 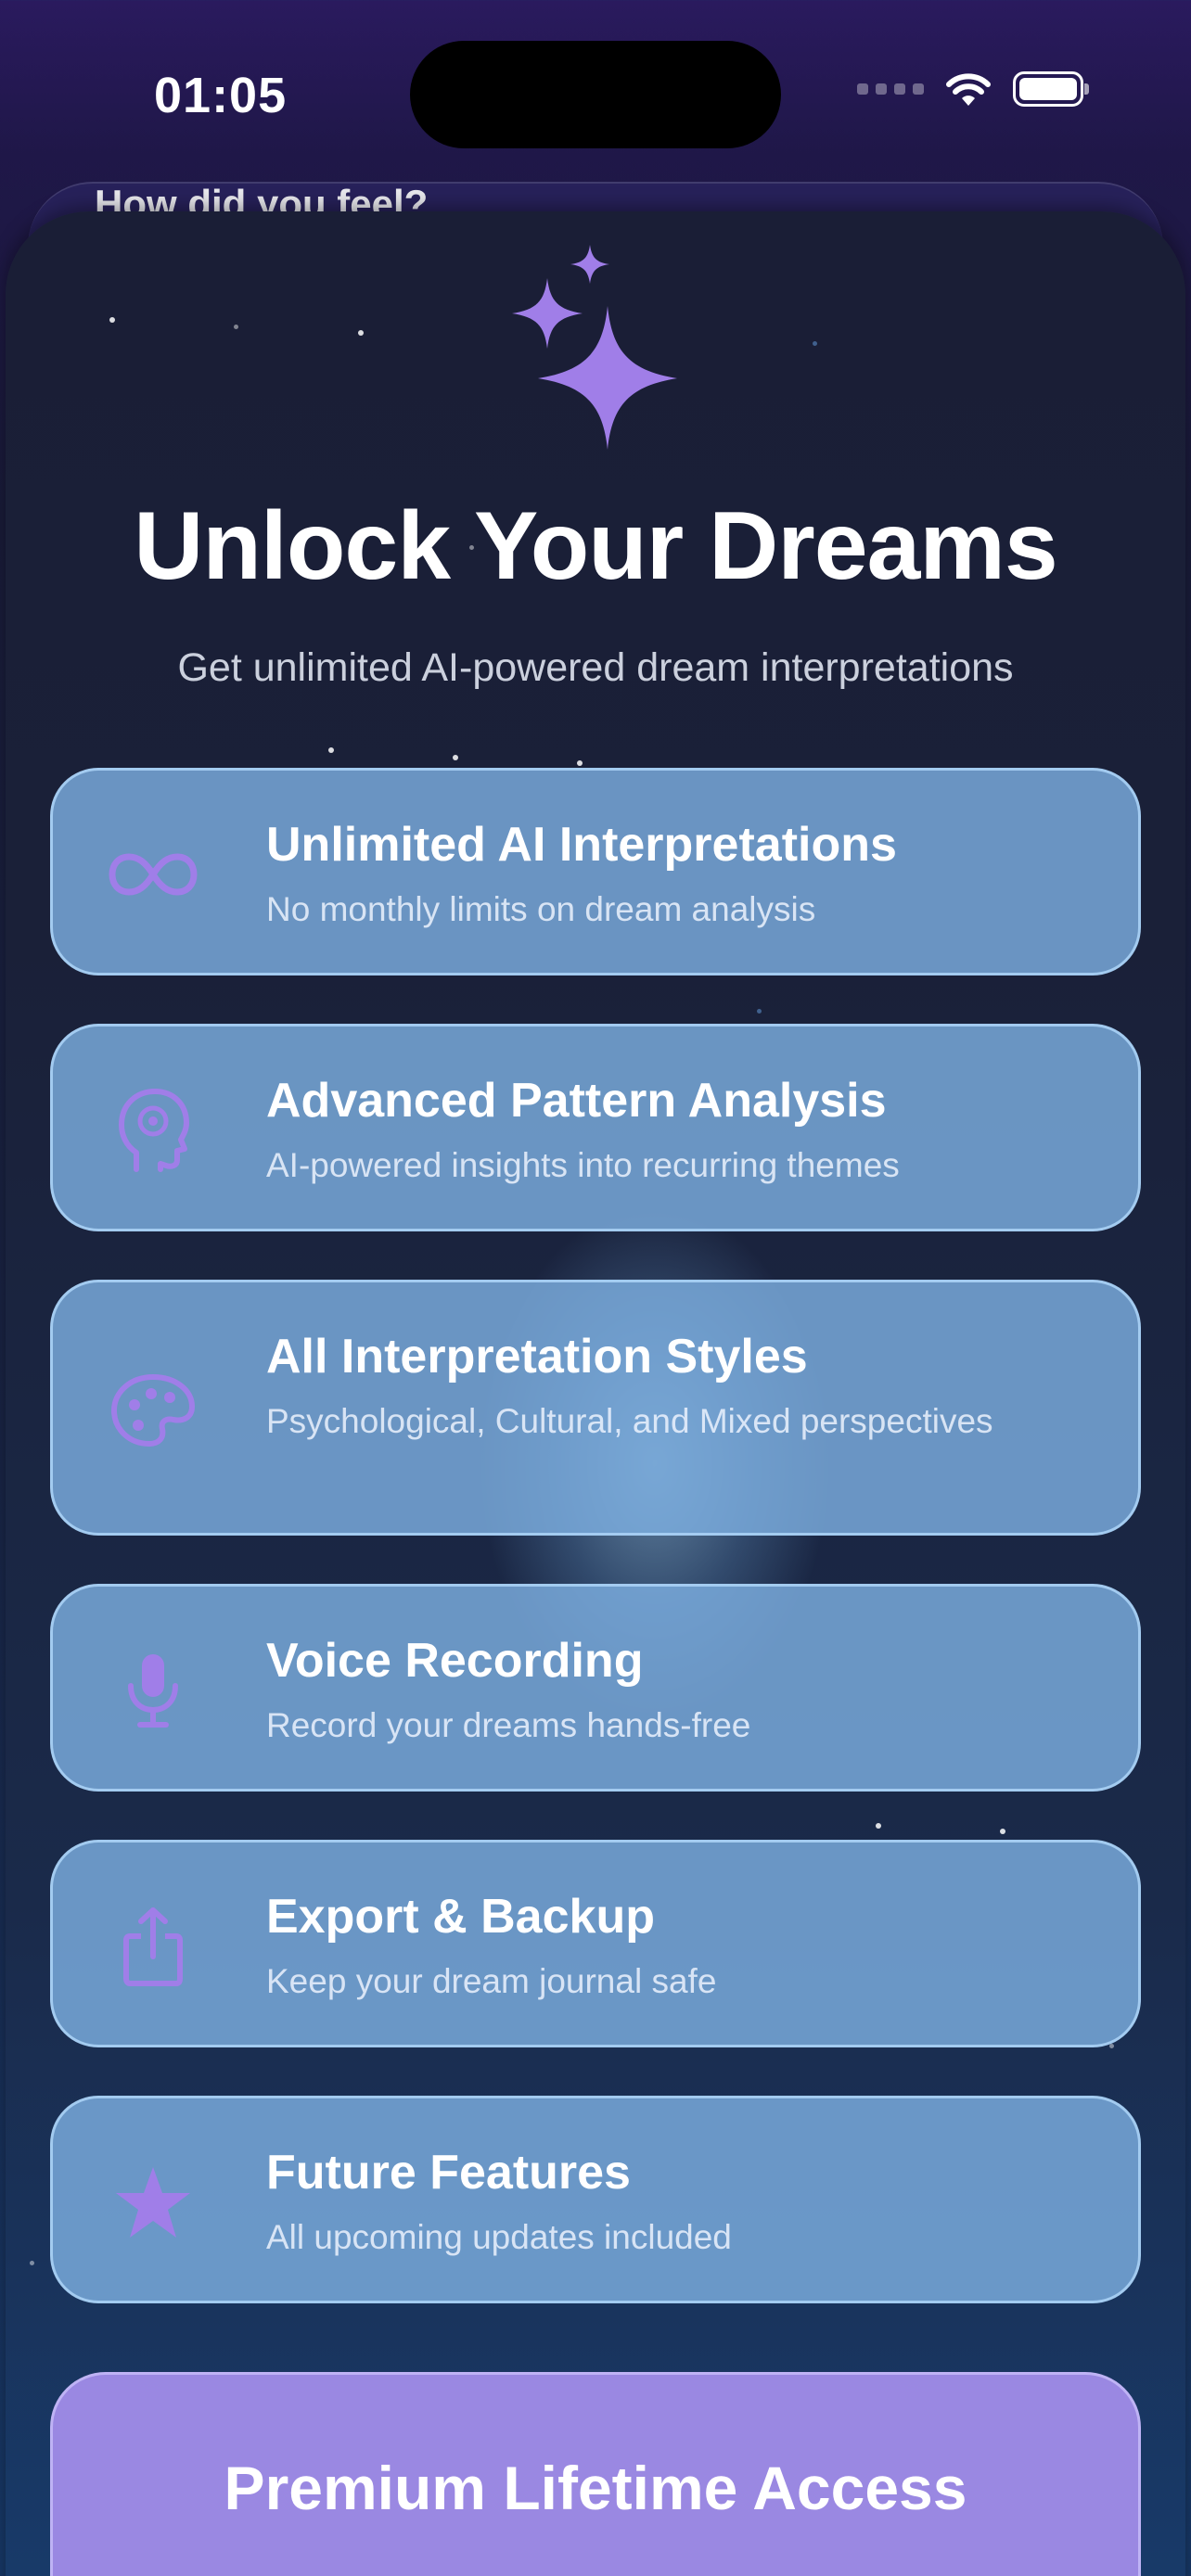 I want to click on paywall-title: Unlock Your Dreams, so click(x=595, y=546).